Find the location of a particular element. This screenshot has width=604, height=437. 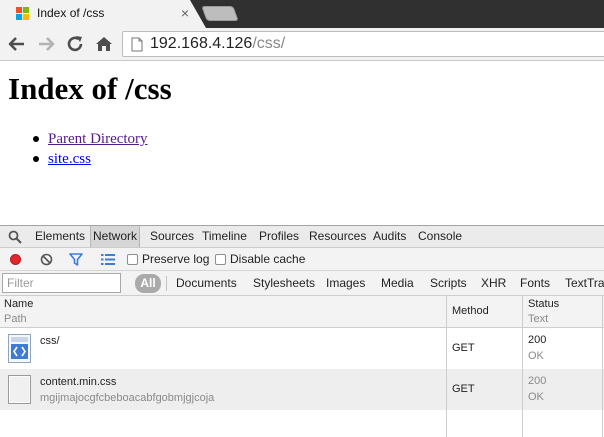

table-row: css/ GET 200 OK is located at coordinates (302, 348).